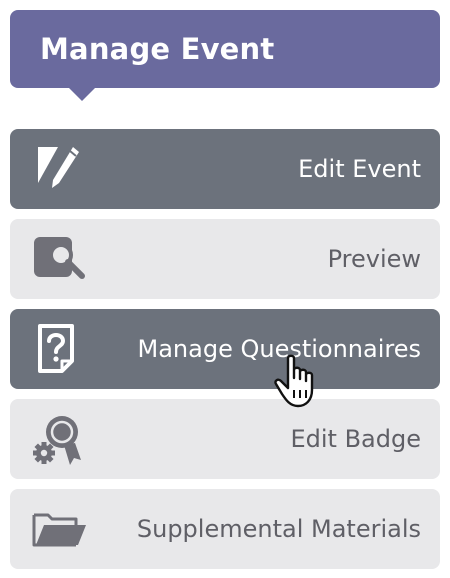 This screenshot has width=450, height=578. I want to click on edit-event-label: Edit Event, so click(359, 169).